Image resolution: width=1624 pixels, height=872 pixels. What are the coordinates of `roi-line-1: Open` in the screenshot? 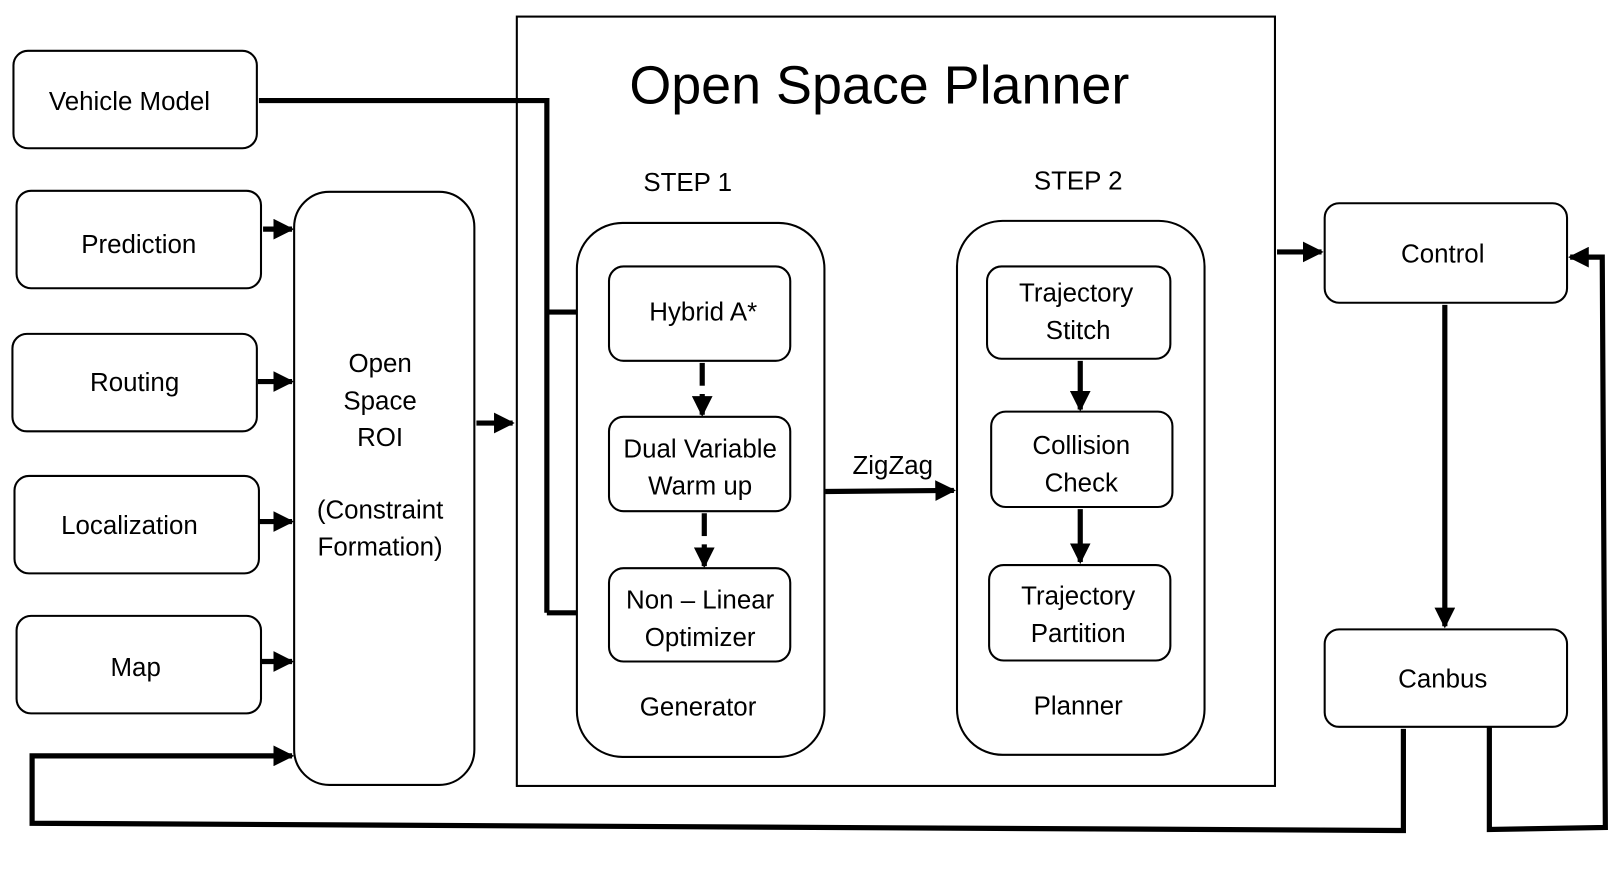 It's located at (379, 364).